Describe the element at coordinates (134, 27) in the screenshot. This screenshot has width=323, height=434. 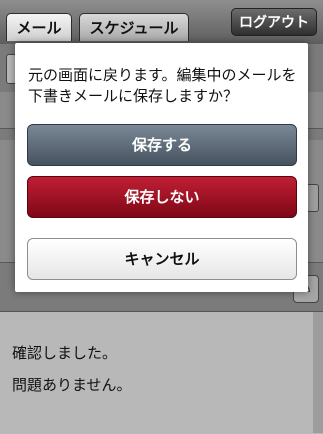
I see `tab-schedule: スケジュール` at that location.